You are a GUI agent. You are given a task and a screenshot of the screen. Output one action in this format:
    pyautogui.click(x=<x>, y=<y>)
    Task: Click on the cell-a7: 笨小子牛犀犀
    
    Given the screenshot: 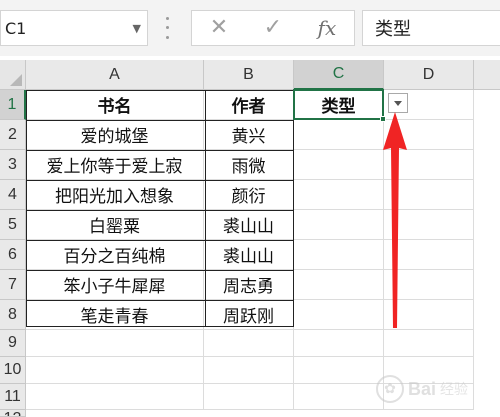 What is the action you would take?
    pyautogui.click(x=115, y=285)
    